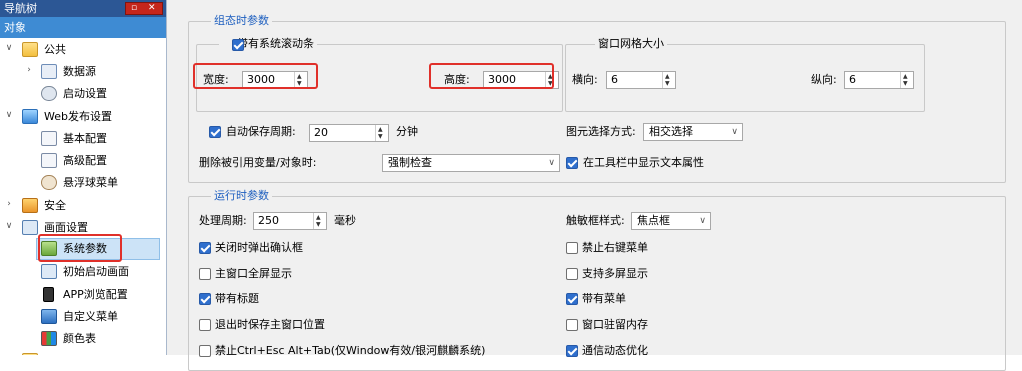  What do you see at coordinates (205, 248) in the screenshot?
I see `close-confirm-checkbox` at bounding box center [205, 248].